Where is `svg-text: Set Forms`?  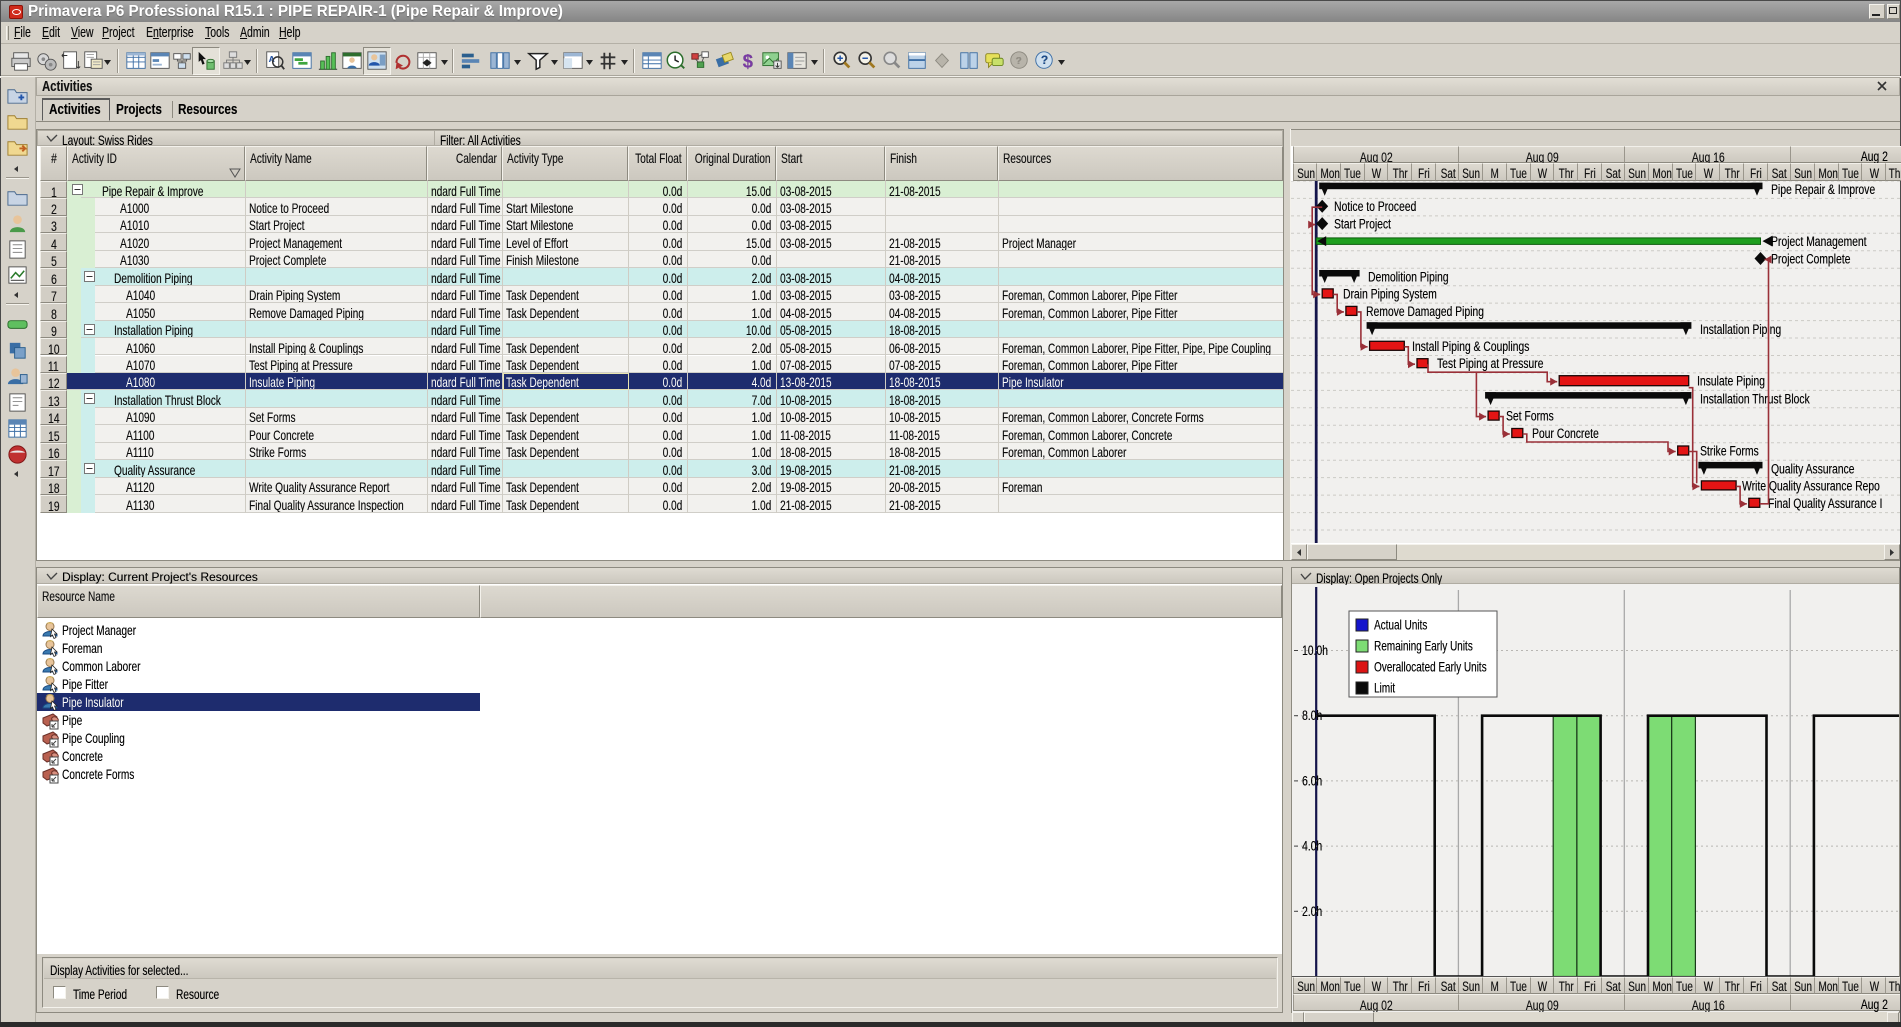
svg-text: Set Forms is located at coordinates (1530, 416).